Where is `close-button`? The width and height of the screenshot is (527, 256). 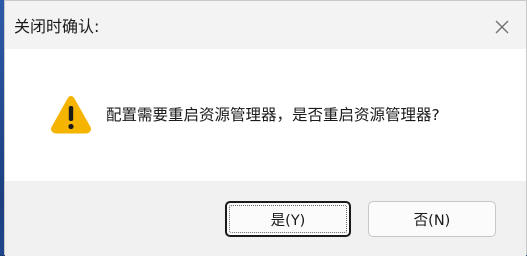 close-button is located at coordinates (502, 27).